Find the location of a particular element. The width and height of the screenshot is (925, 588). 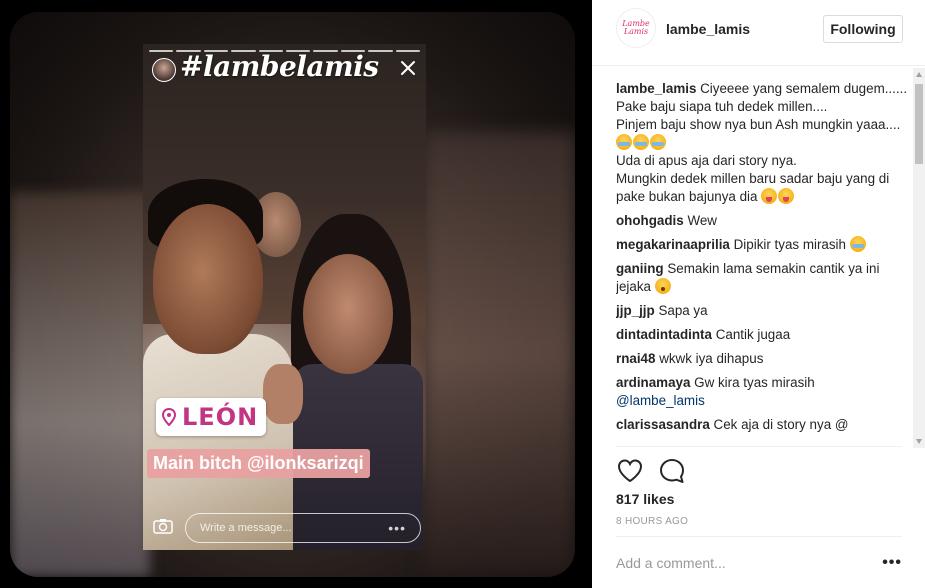

scroll-down-icon is located at coordinates (919, 441).